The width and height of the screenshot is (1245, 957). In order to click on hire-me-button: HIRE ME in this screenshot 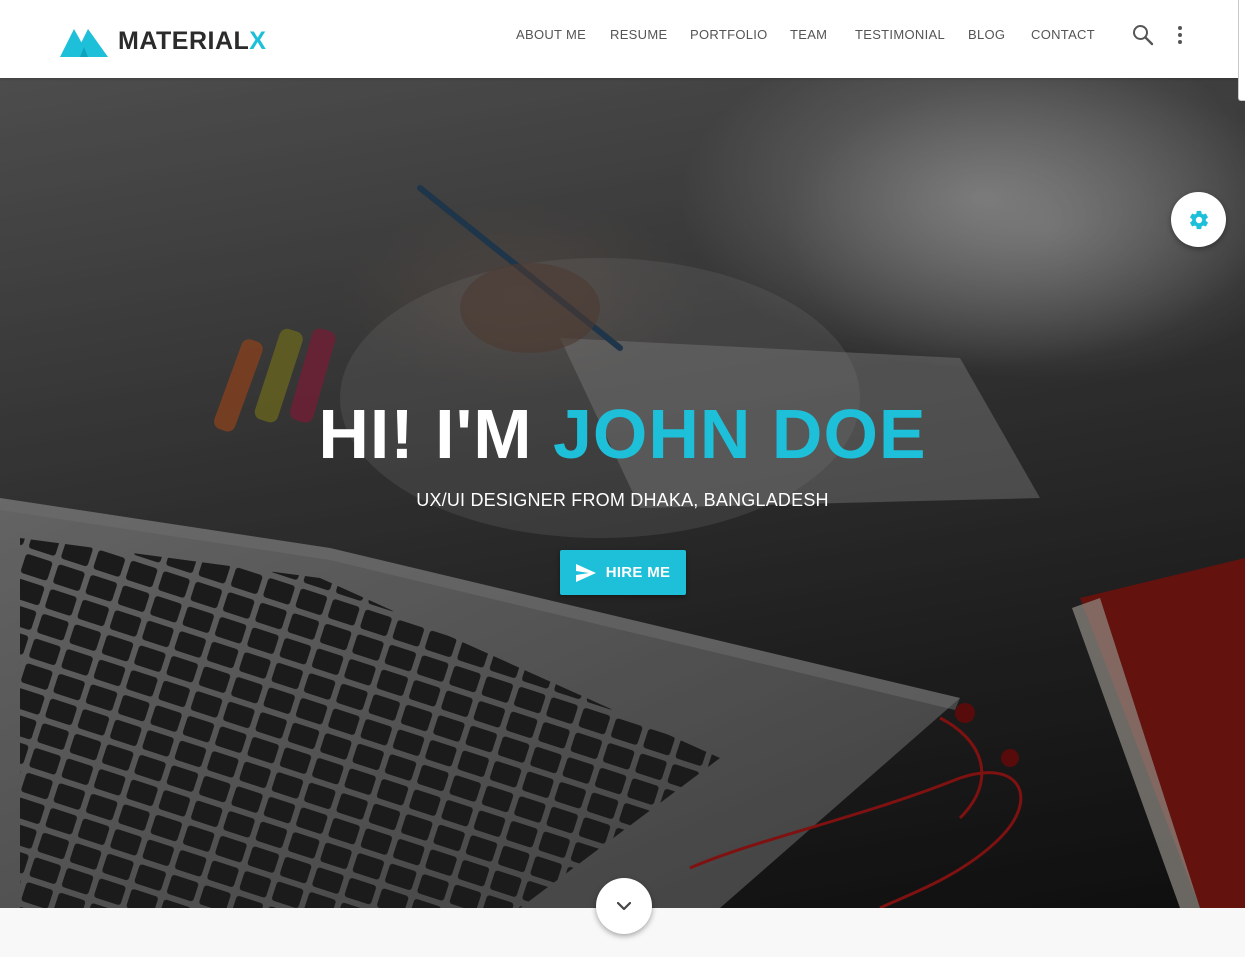, I will do `click(623, 572)`.